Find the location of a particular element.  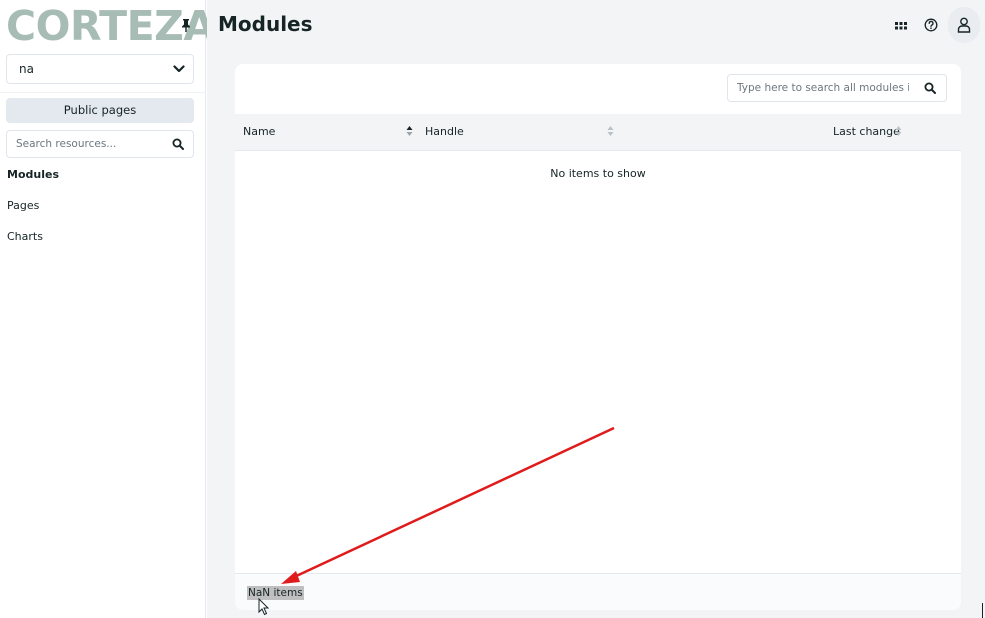

apps-grid-icon is located at coordinates (901, 26).